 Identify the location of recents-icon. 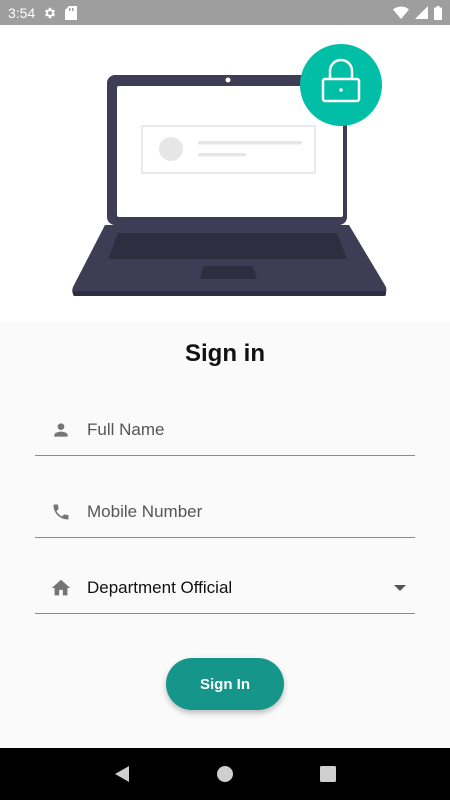
(328, 774).